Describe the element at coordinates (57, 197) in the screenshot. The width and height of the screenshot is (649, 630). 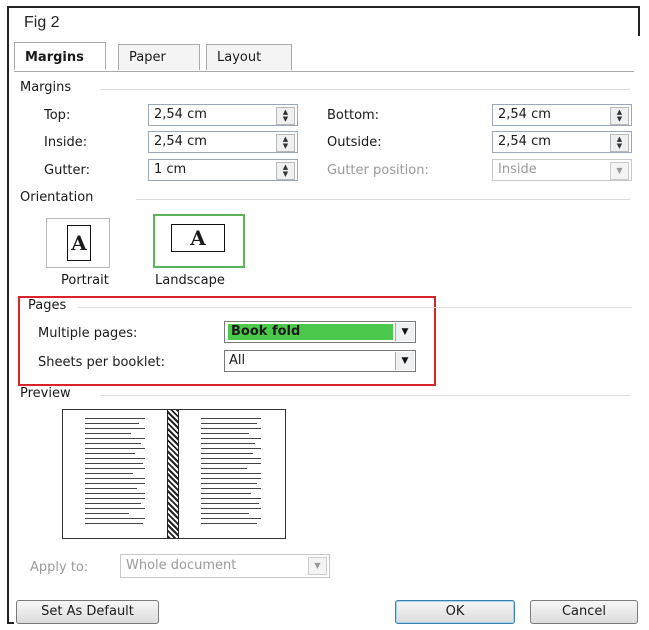
I see `orientation-section-label: Orientation` at that location.